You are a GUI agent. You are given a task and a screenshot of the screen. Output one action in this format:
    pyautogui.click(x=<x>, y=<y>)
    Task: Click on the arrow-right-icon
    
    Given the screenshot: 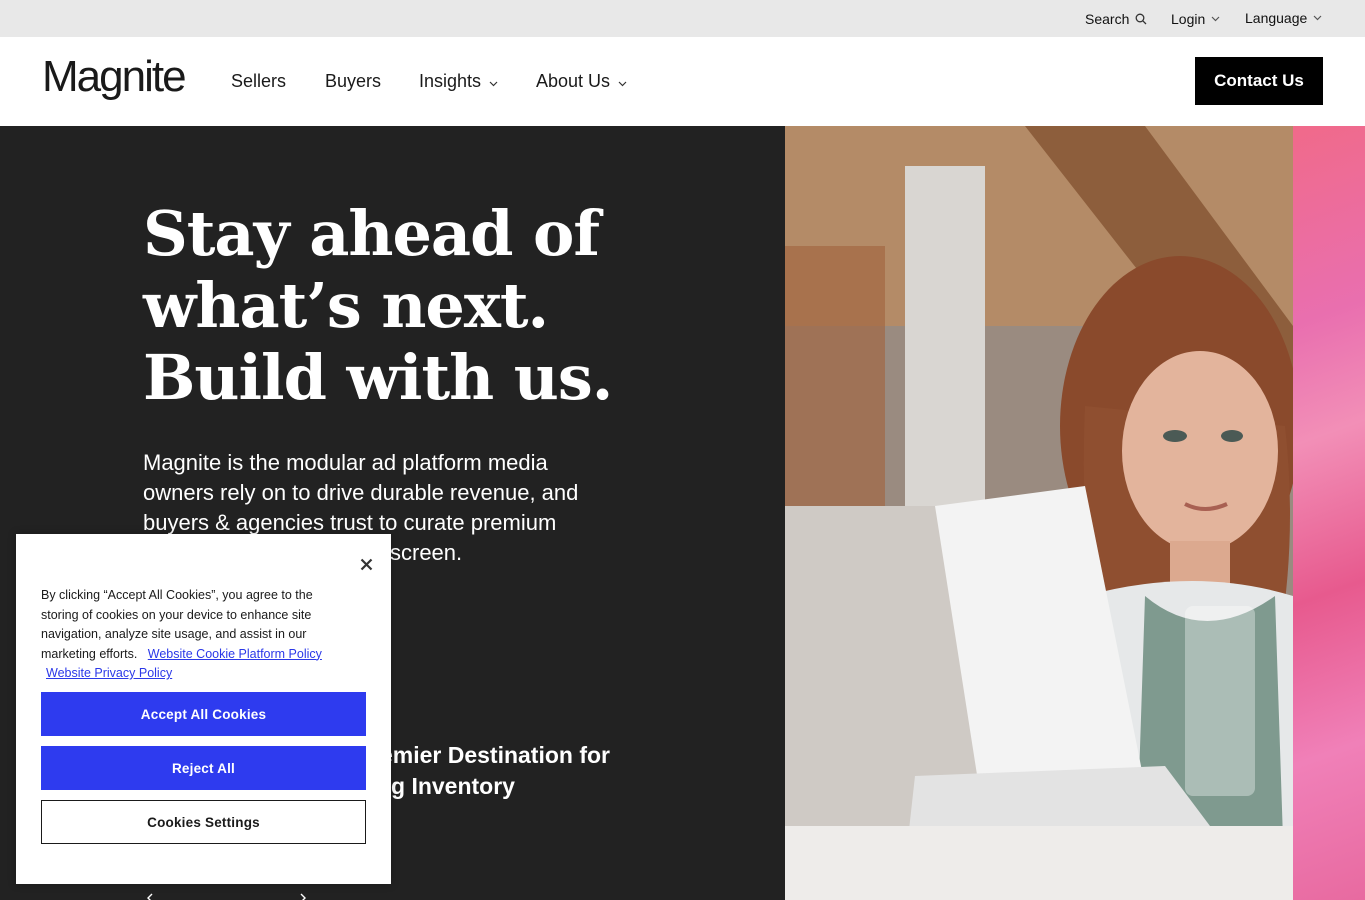 What is the action you would take?
    pyautogui.click(x=303, y=895)
    